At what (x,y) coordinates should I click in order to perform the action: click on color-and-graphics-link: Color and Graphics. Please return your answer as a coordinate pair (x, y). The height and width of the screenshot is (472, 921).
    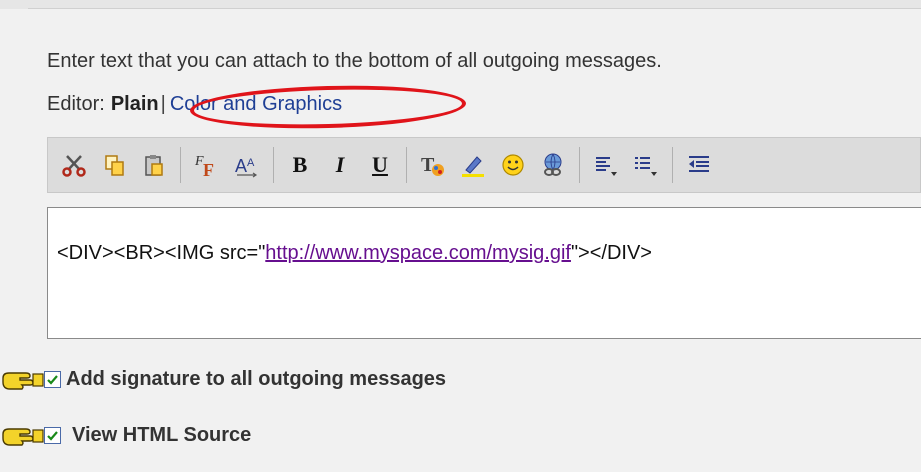
    Looking at the image, I should click on (256, 104).